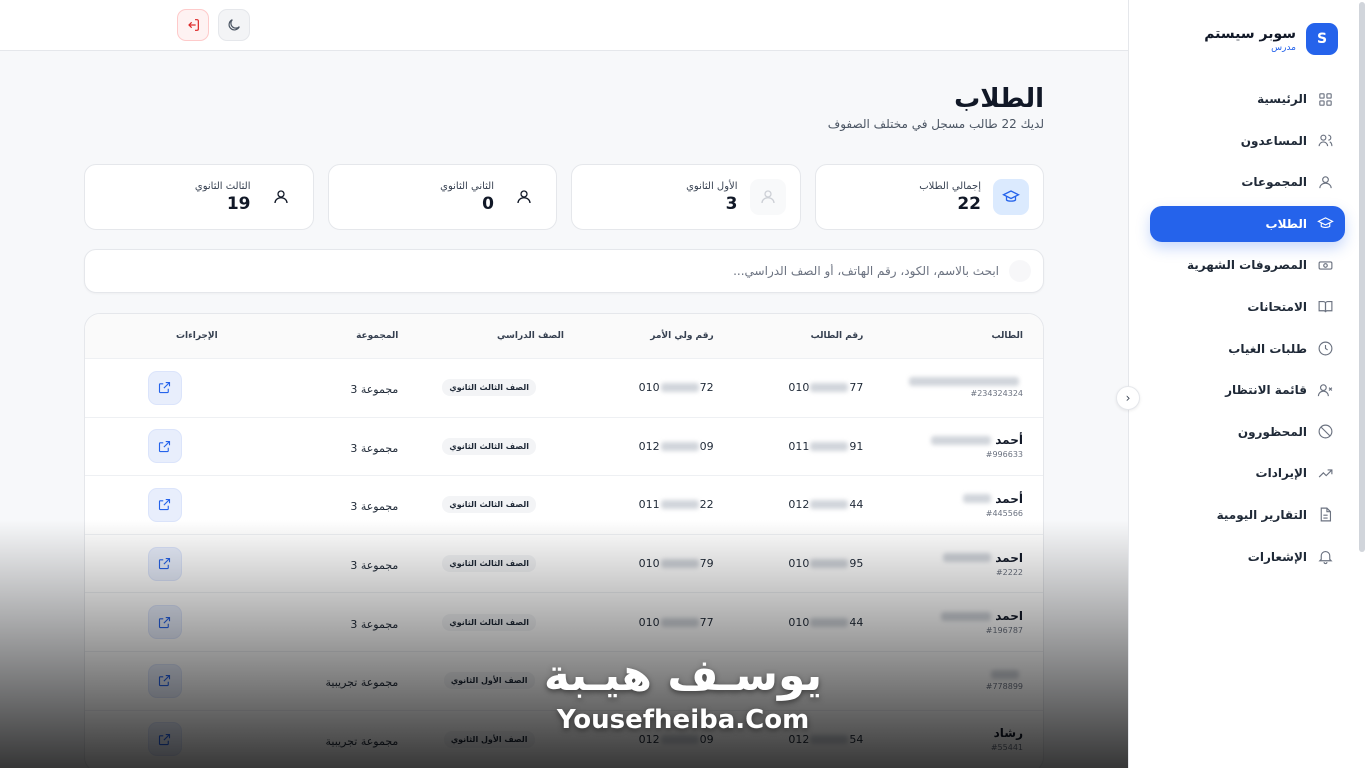 This screenshot has width=1366, height=768. What do you see at coordinates (826, 446) in the screenshot?
I see `student-phone: 011 91` at bounding box center [826, 446].